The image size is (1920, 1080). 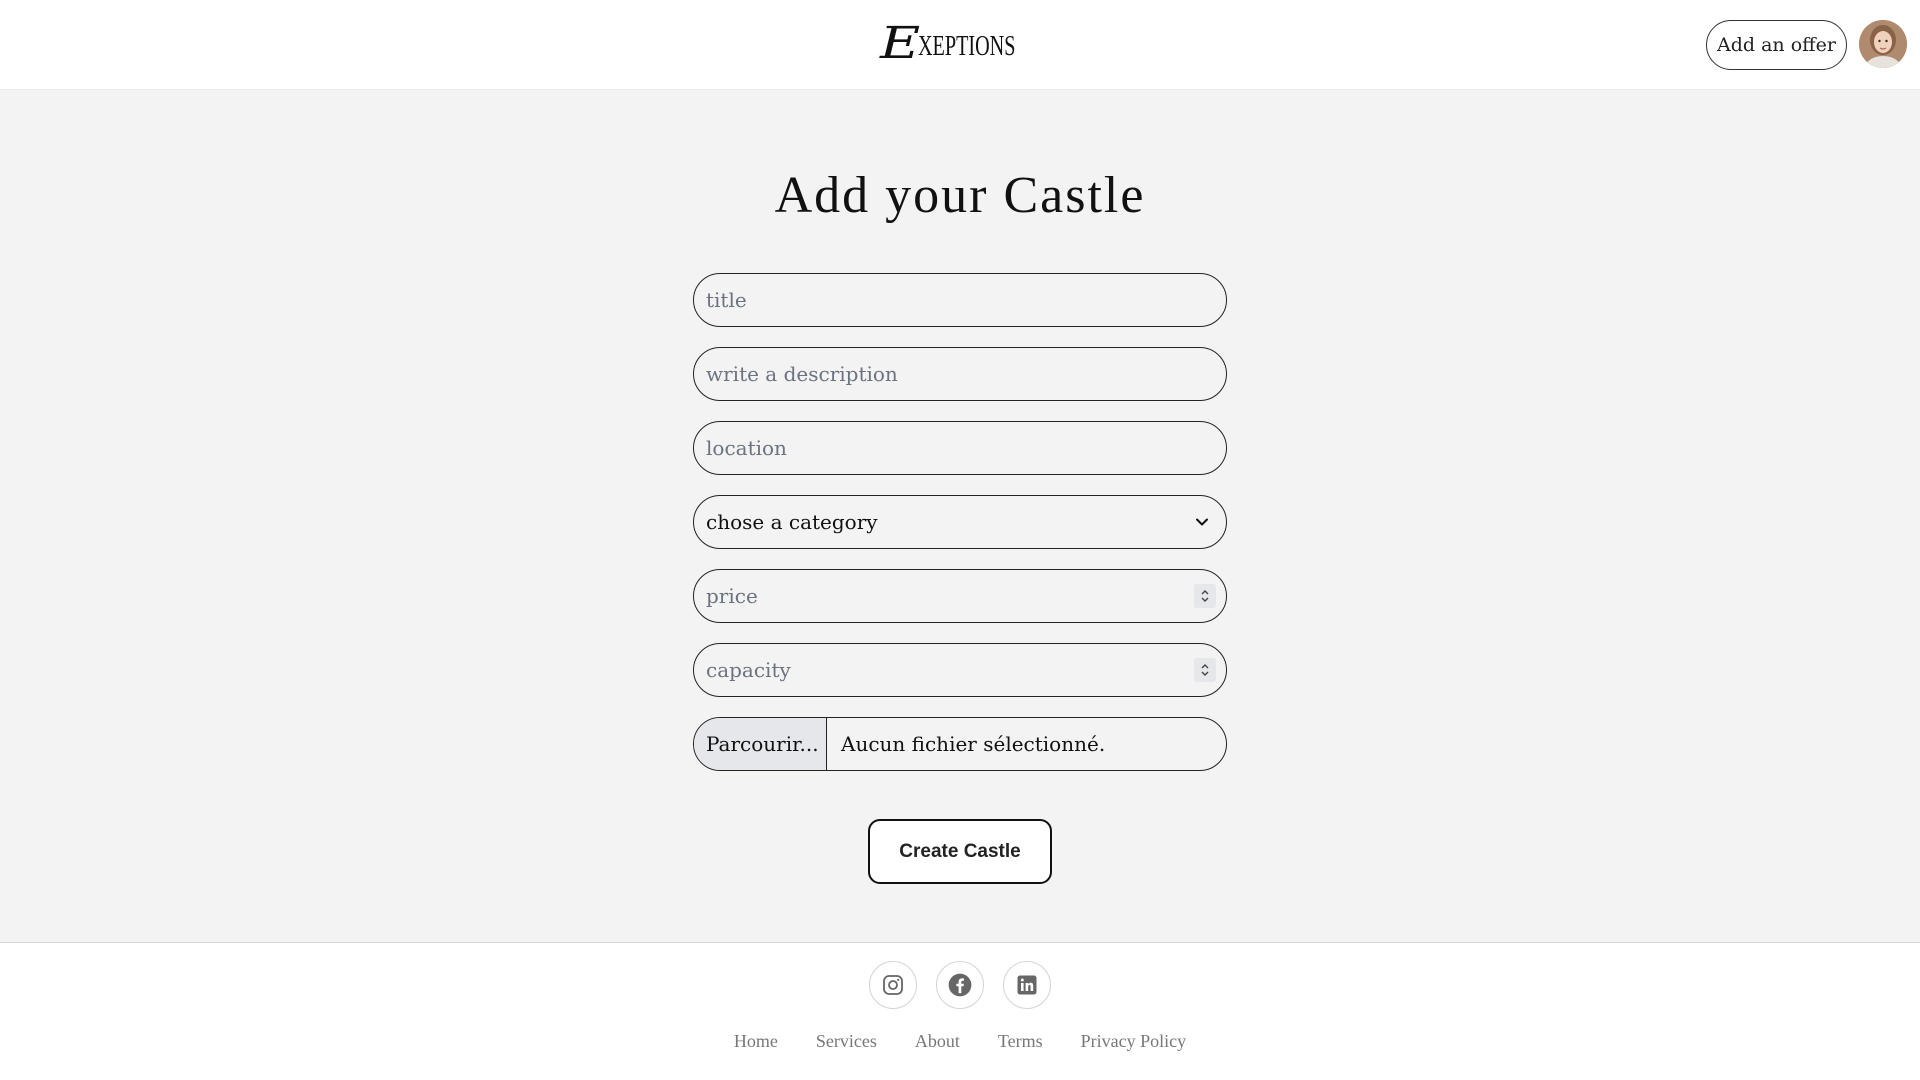 What do you see at coordinates (937, 1041) in the screenshot?
I see `footer-link-about: About` at bounding box center [937, 1041].